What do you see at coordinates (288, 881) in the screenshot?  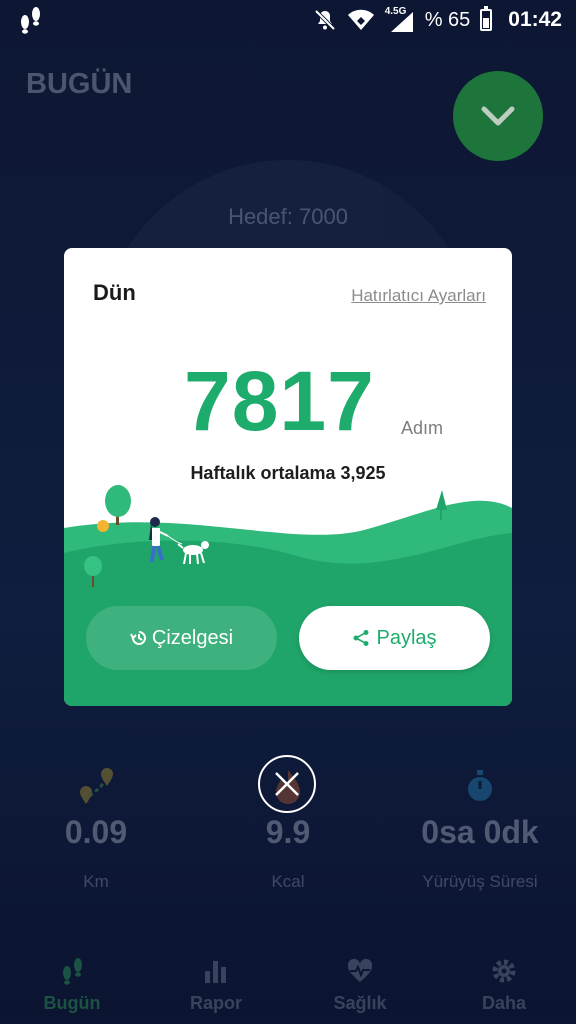 I see `stat-calories-label: Kcal` at bounding box center [288, 881].